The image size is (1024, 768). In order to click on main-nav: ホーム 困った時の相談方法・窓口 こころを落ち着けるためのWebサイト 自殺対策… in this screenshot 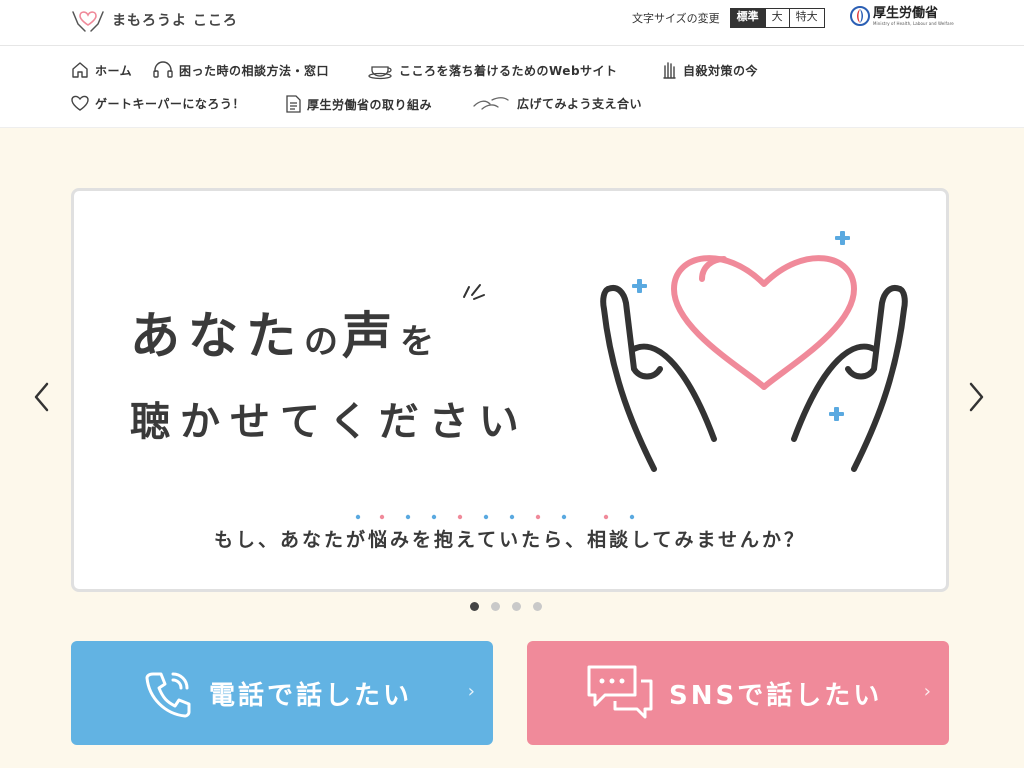, I will do `click(512, 87)`.